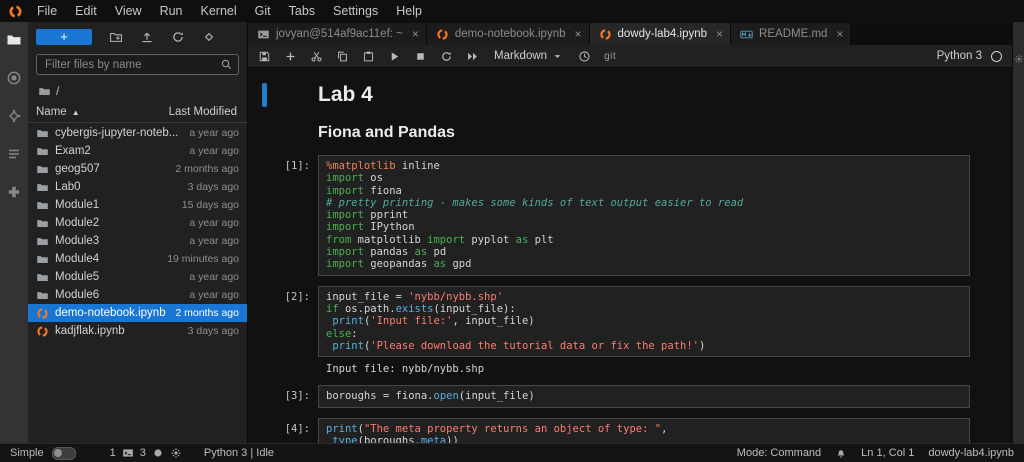  Describe the element at coordinates (264, 56) in the screenshot. I see `save-icon` at that location.